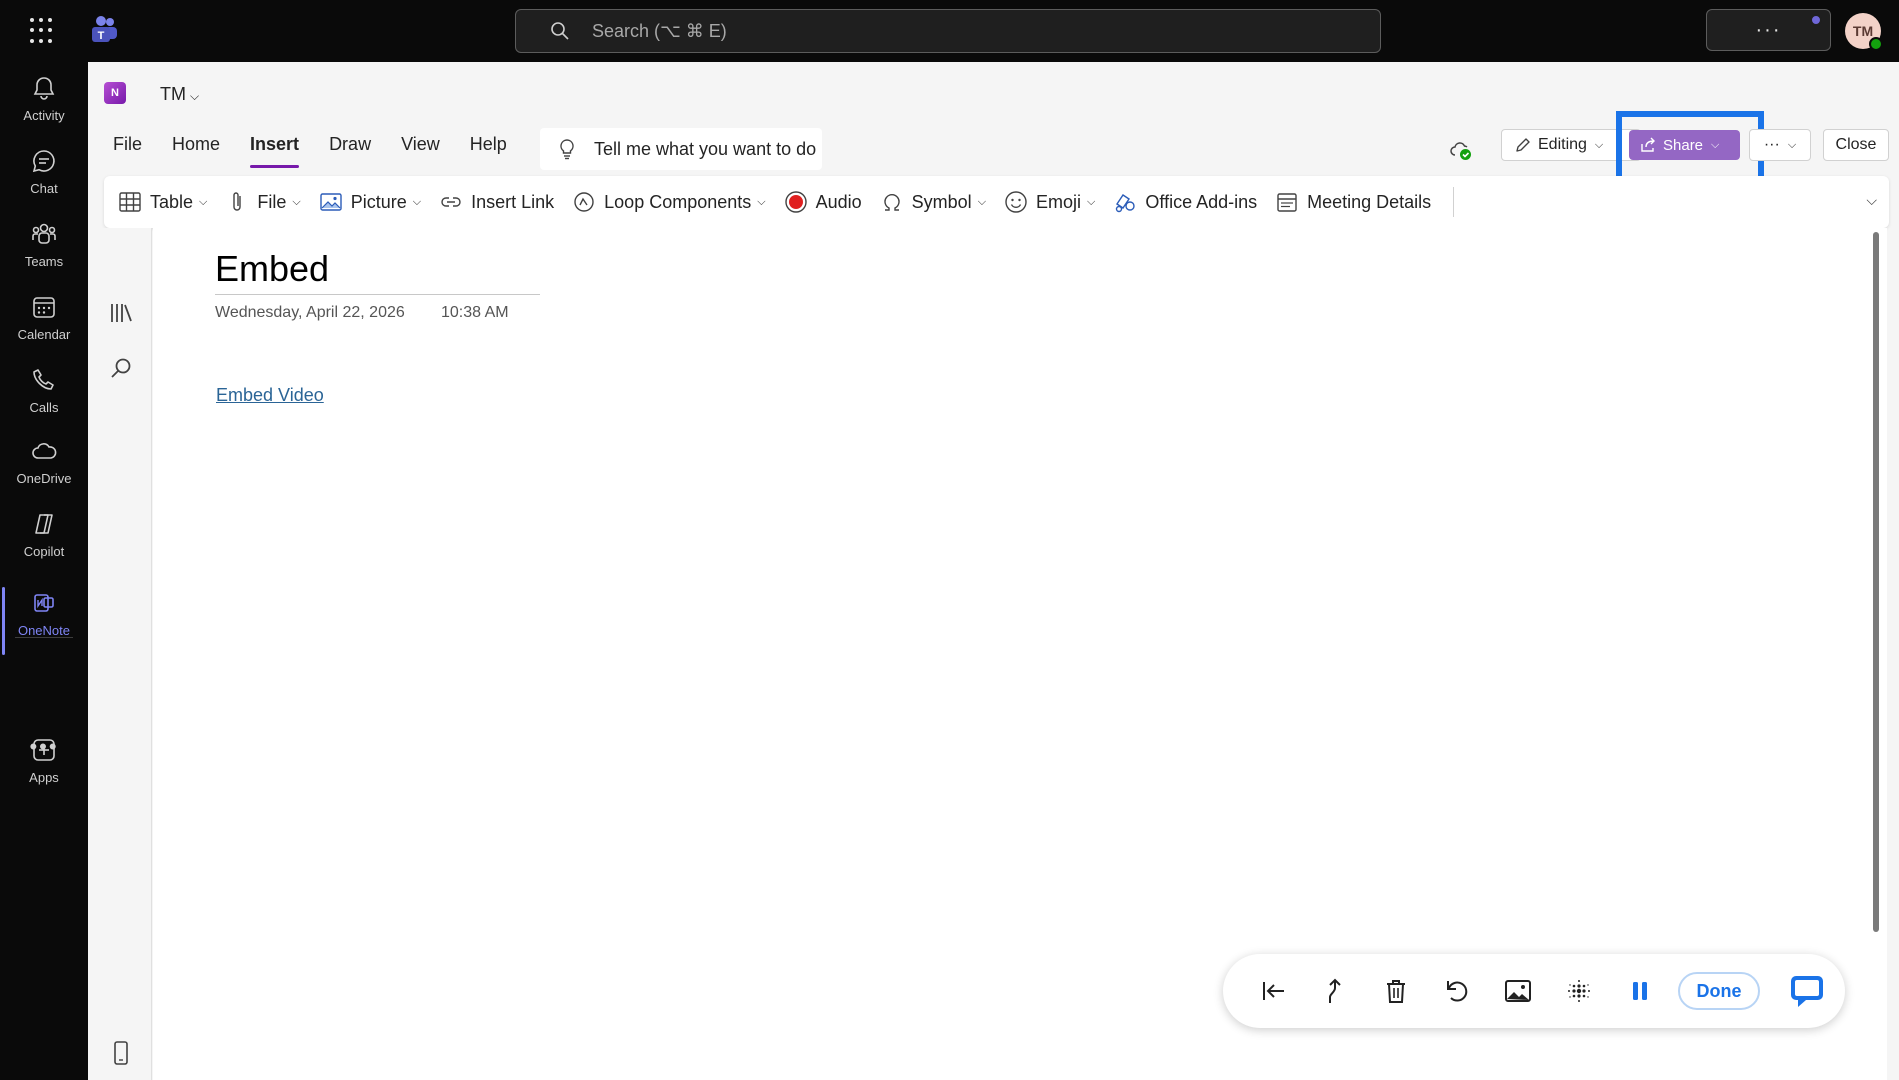 The image size is (1899, 1080). What do you see at coordinates (705, 148) in the screenshot?
I see `tell-me-placeholder: Tell me what you want to do` at bounding box center [705, 148].